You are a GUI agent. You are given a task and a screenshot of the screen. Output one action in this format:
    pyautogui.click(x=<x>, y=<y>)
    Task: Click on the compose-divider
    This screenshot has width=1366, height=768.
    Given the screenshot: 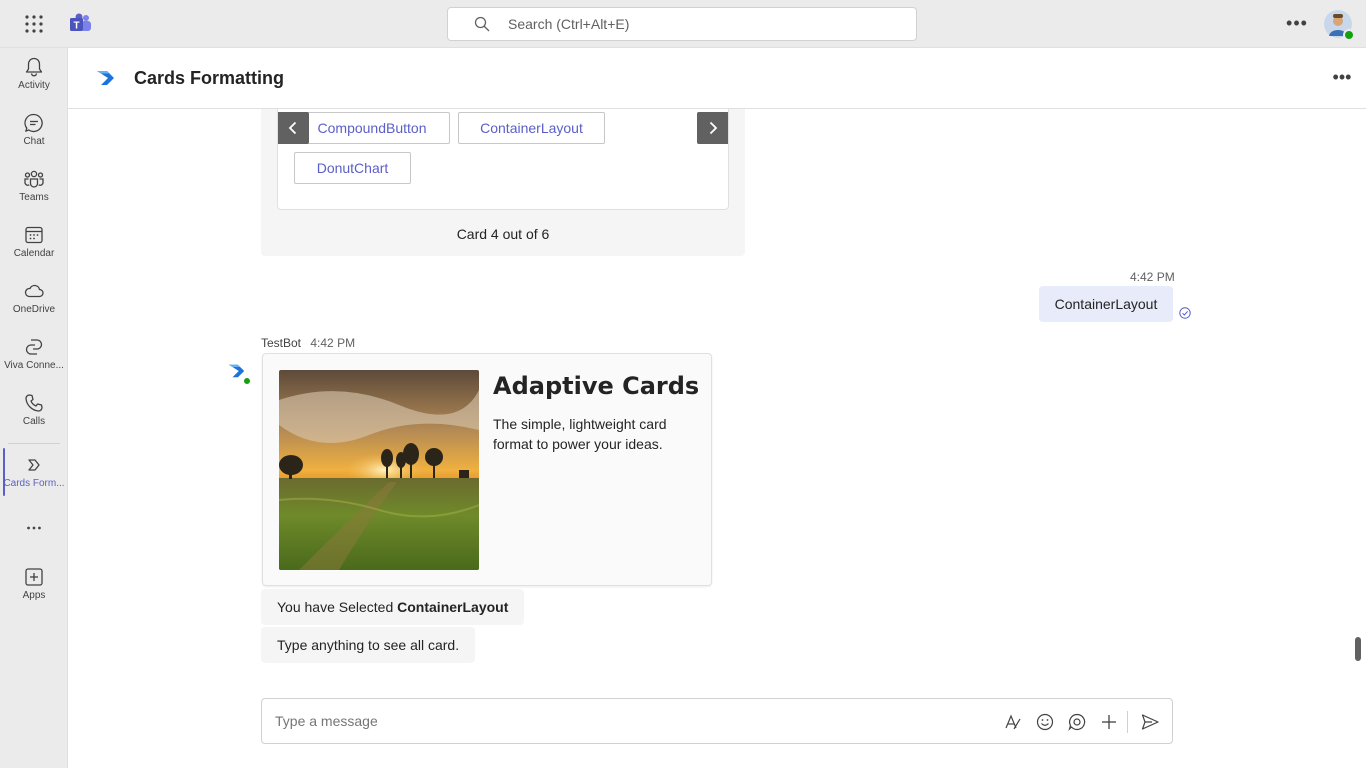 What is the action you would take?
    pyautogui.click(x=1127, y=722)
    